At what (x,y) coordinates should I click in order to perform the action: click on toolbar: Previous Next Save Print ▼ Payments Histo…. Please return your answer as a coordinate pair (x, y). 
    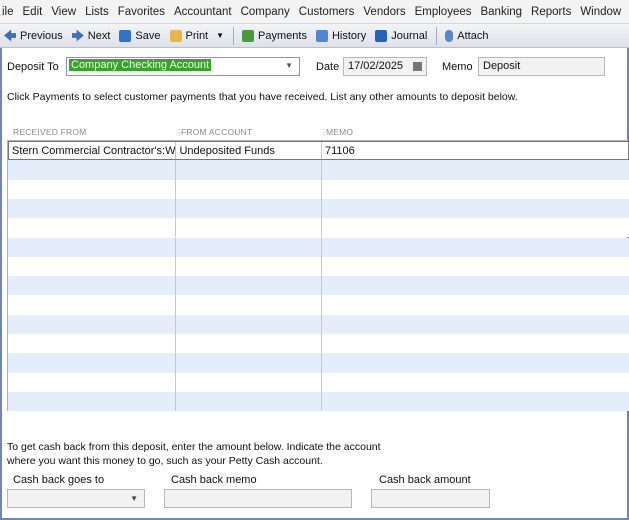
    Looking at the image, I should click on (314, 36).